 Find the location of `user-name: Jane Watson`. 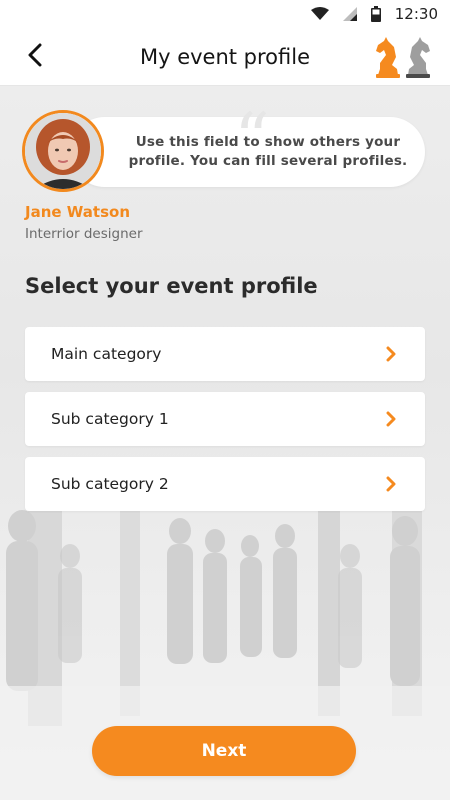

user-name: Jane Watson is located at coordinates (77, 212).